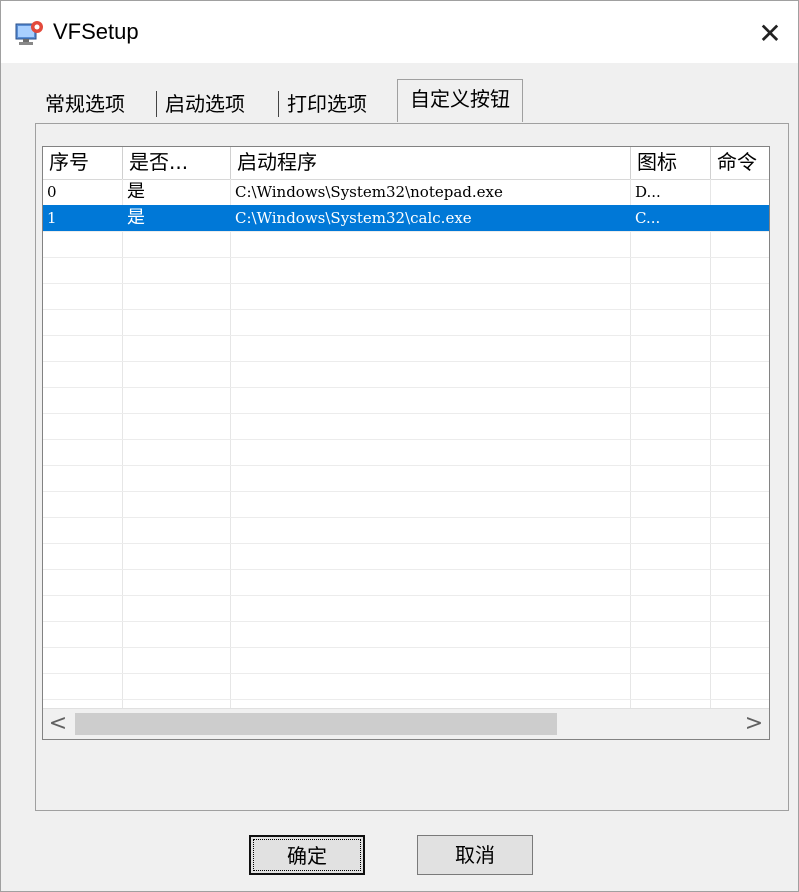 The height and width of the screenshot is (892, 799). What do you see at coordinates (460, 100) in the screenshot?
I see `tab-custom-buttons: 自定义按钮` at bounding box center [460, 100].